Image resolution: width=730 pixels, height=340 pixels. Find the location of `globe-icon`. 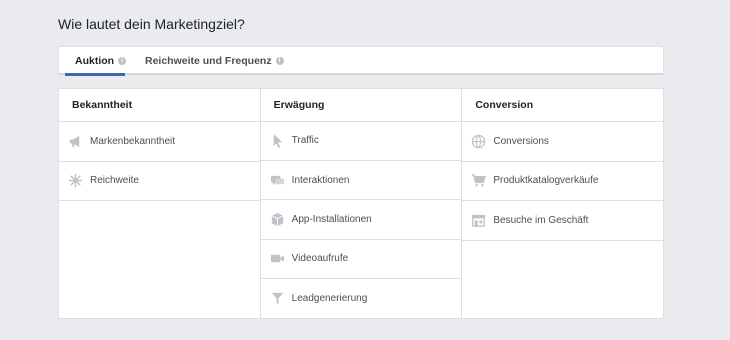

globe-icon is located at coordinates (478, 141).